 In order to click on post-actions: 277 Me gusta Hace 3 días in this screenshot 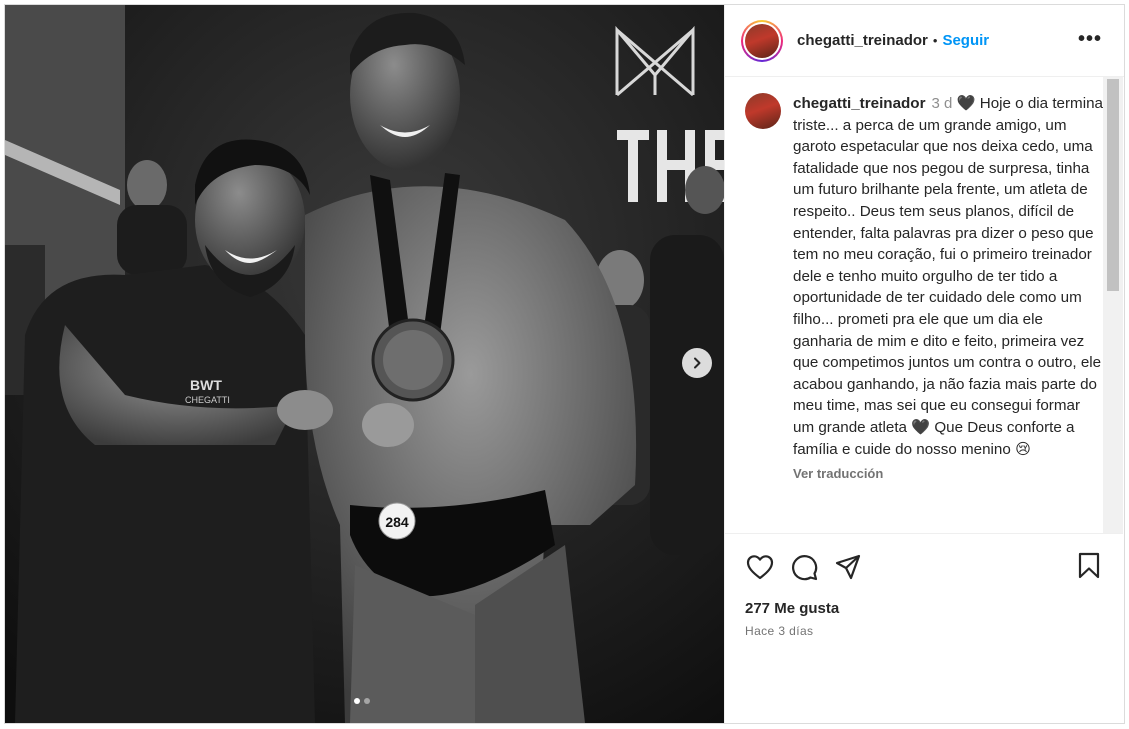, I will do `click(924, 628)`.